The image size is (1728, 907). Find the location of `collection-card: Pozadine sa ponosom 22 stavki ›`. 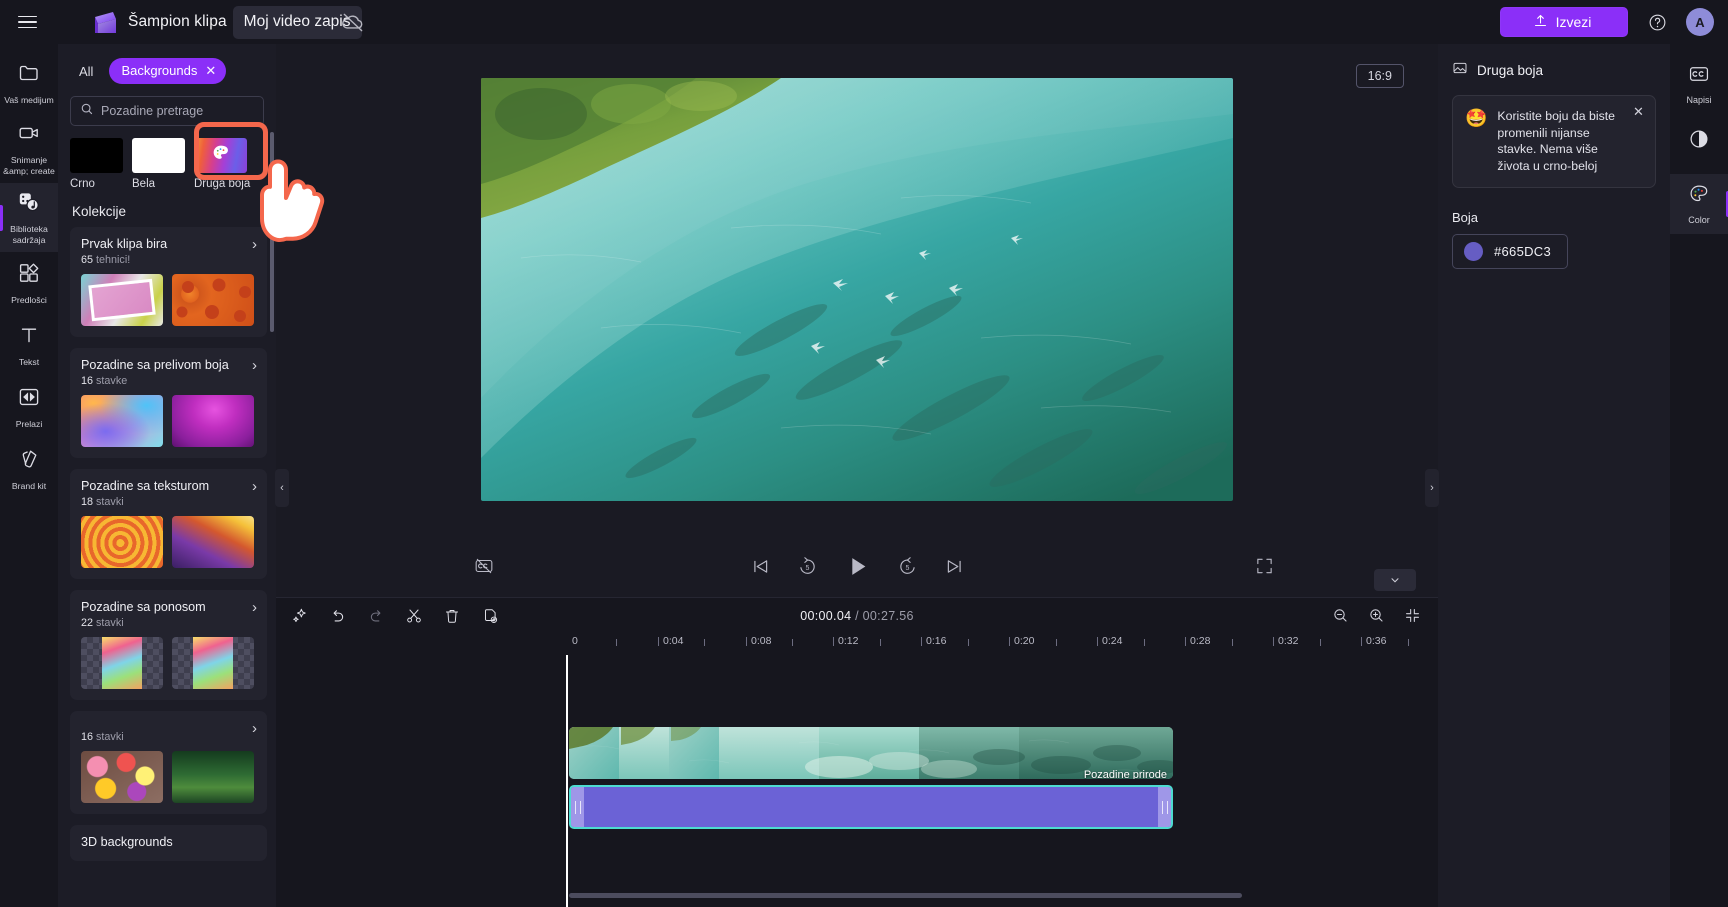

collection-card: Pozadine sa ponosom 22 stavki › is located at coordinates (168, 645).